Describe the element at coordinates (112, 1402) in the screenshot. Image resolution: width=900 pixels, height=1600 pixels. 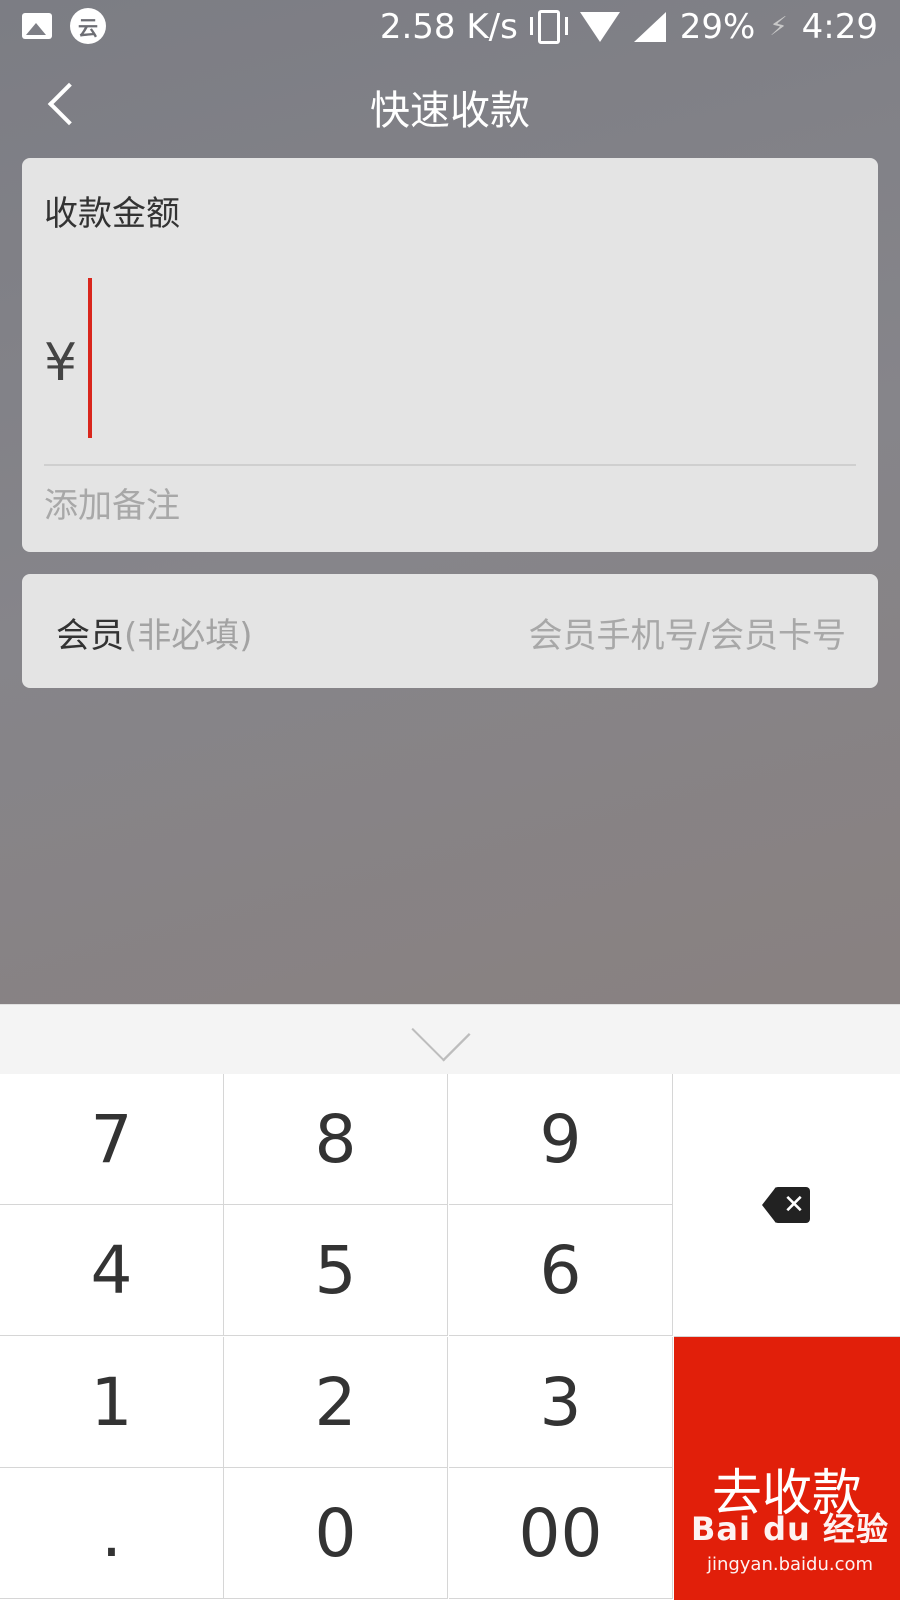
I see `key-1: 1` at that location.